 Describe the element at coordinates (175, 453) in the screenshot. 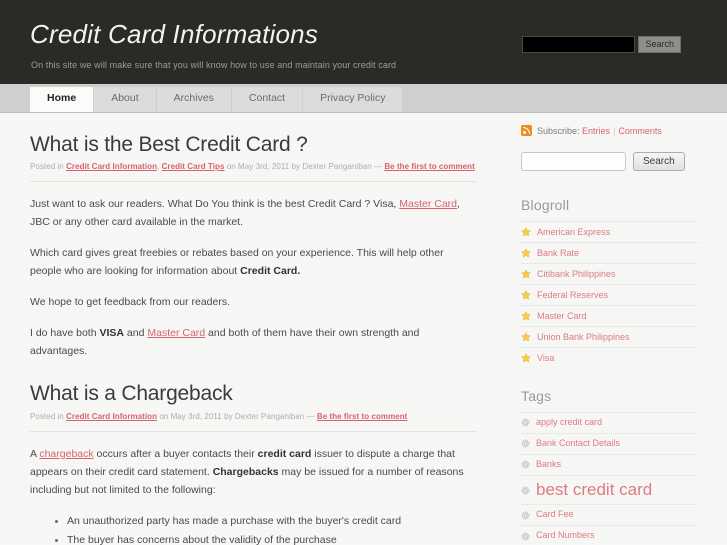

I see `text-run: occurs after a buyer contacts their` at that location.